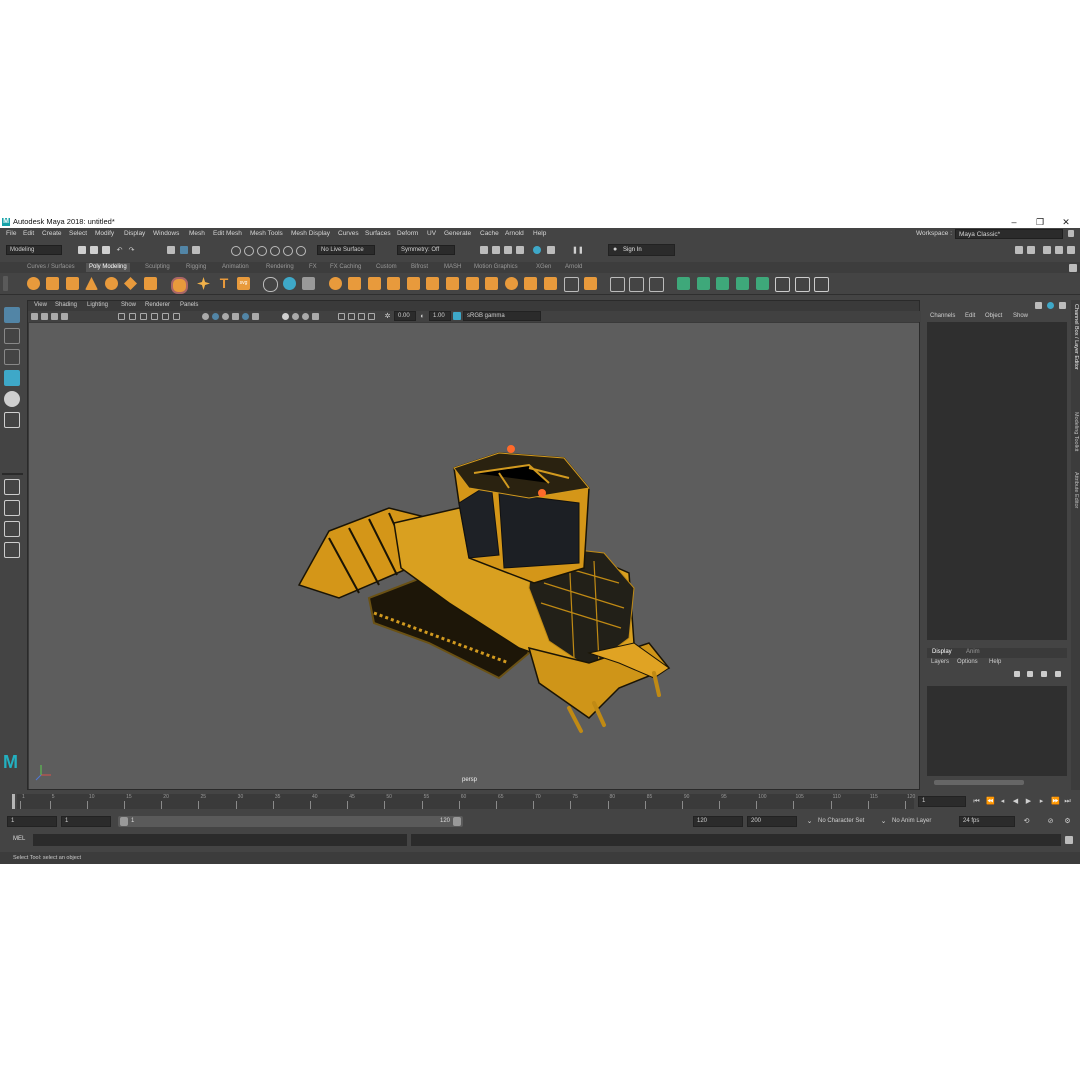 This screenshot has width=1080, height=1080. What do you see at coordinates (990, 801) in the screenshot?
I see `step-back-key-icon: ⏪` at bounding box center [990, 801].